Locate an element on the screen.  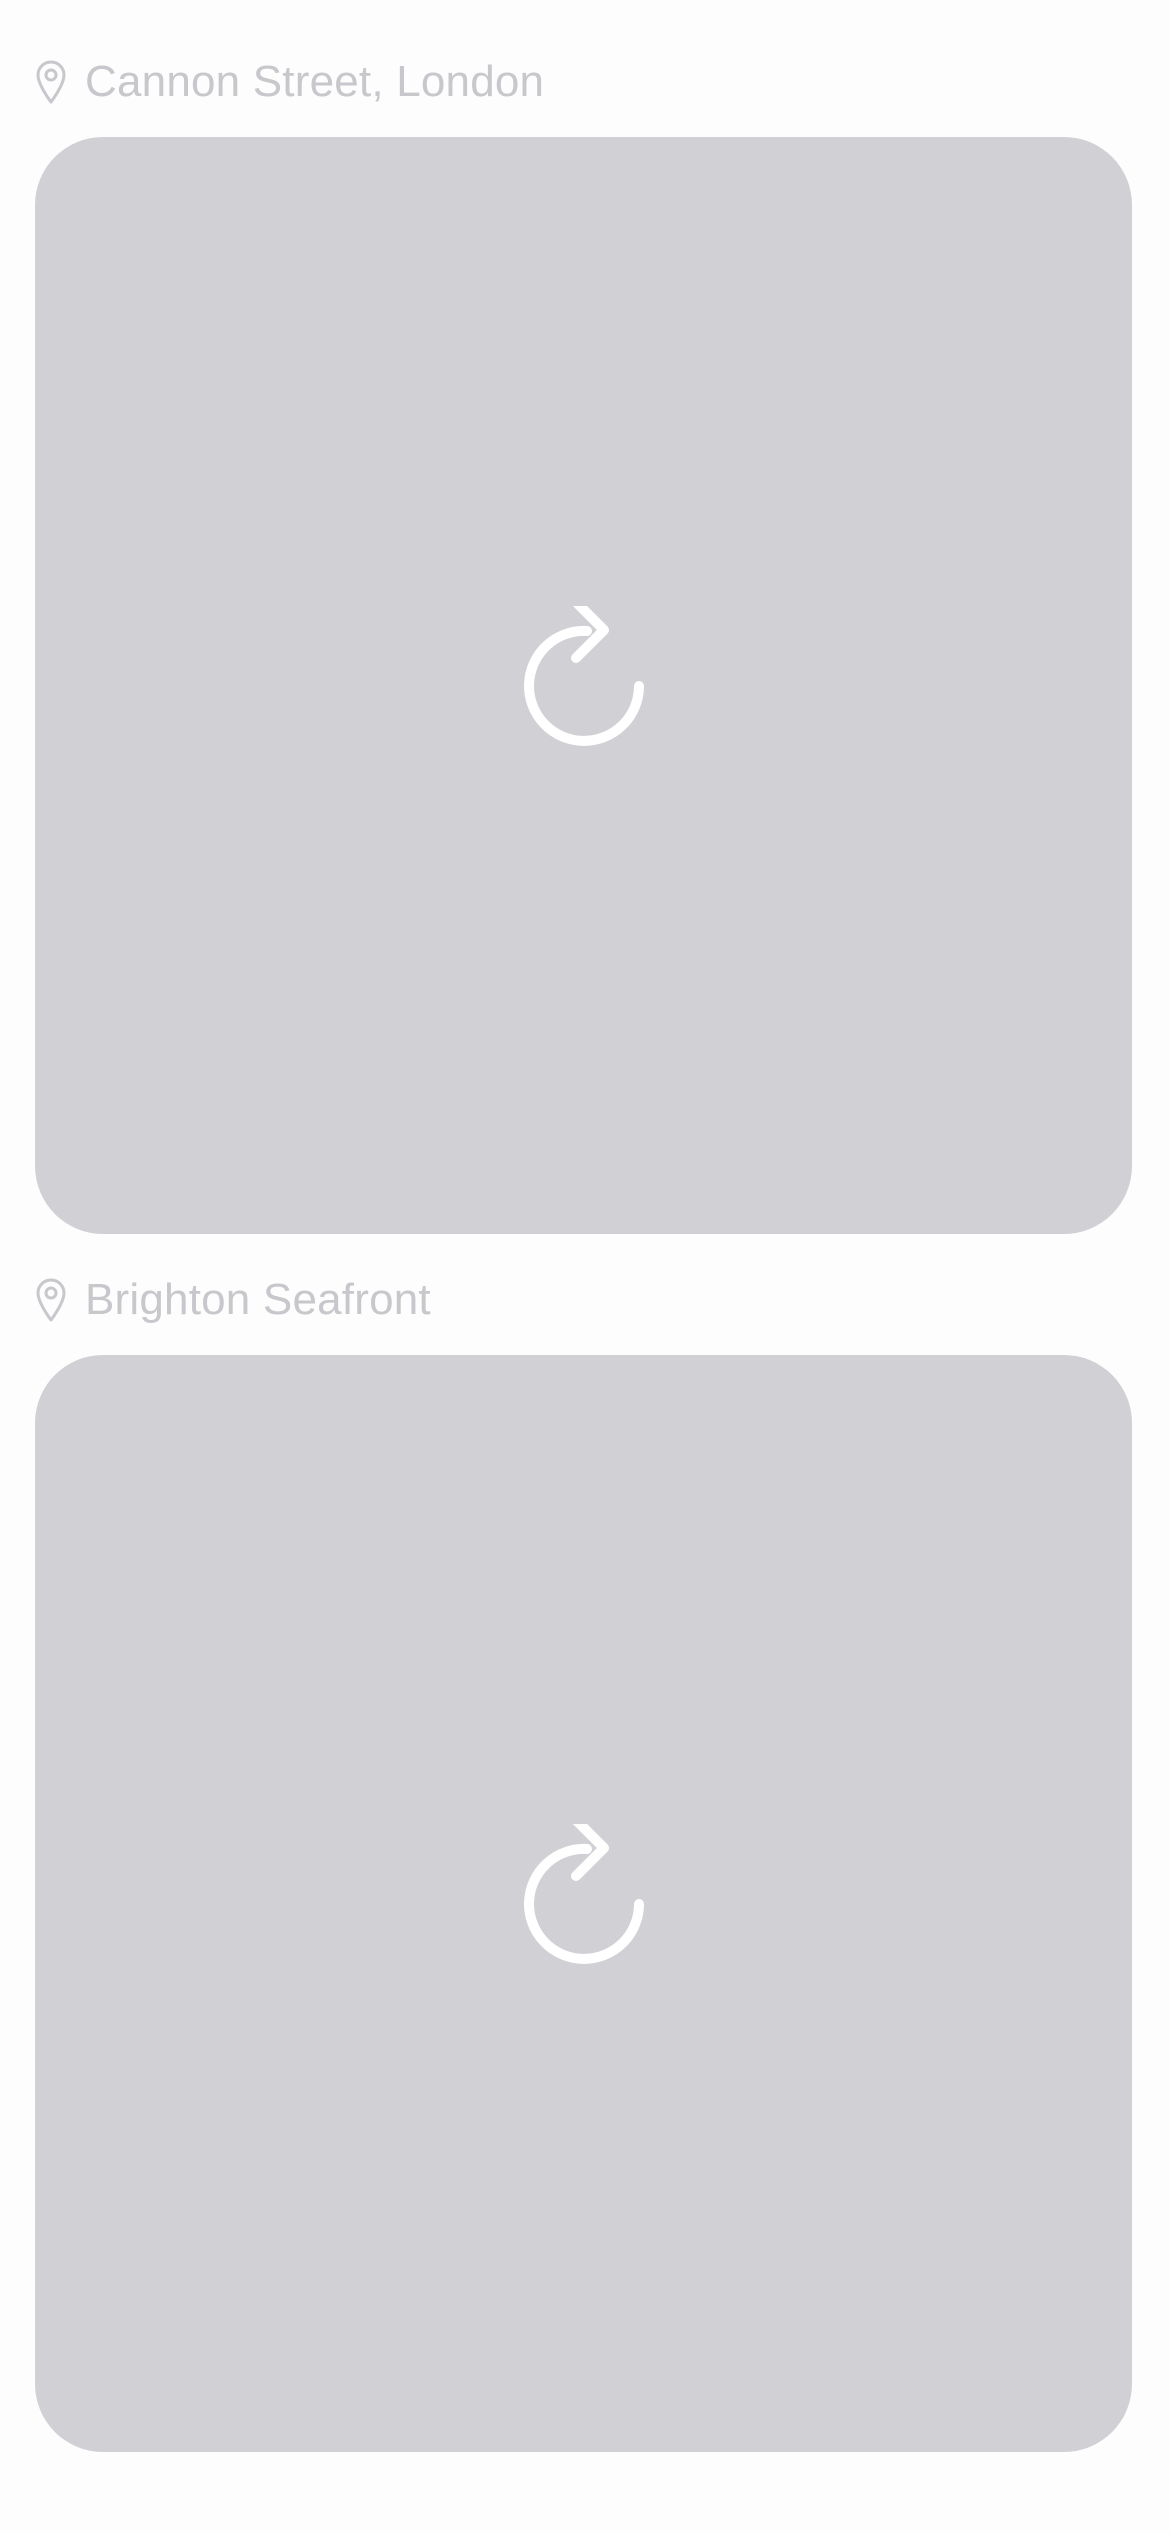
location-name: Brighton Seafront is located at coordinates (258, 1299).